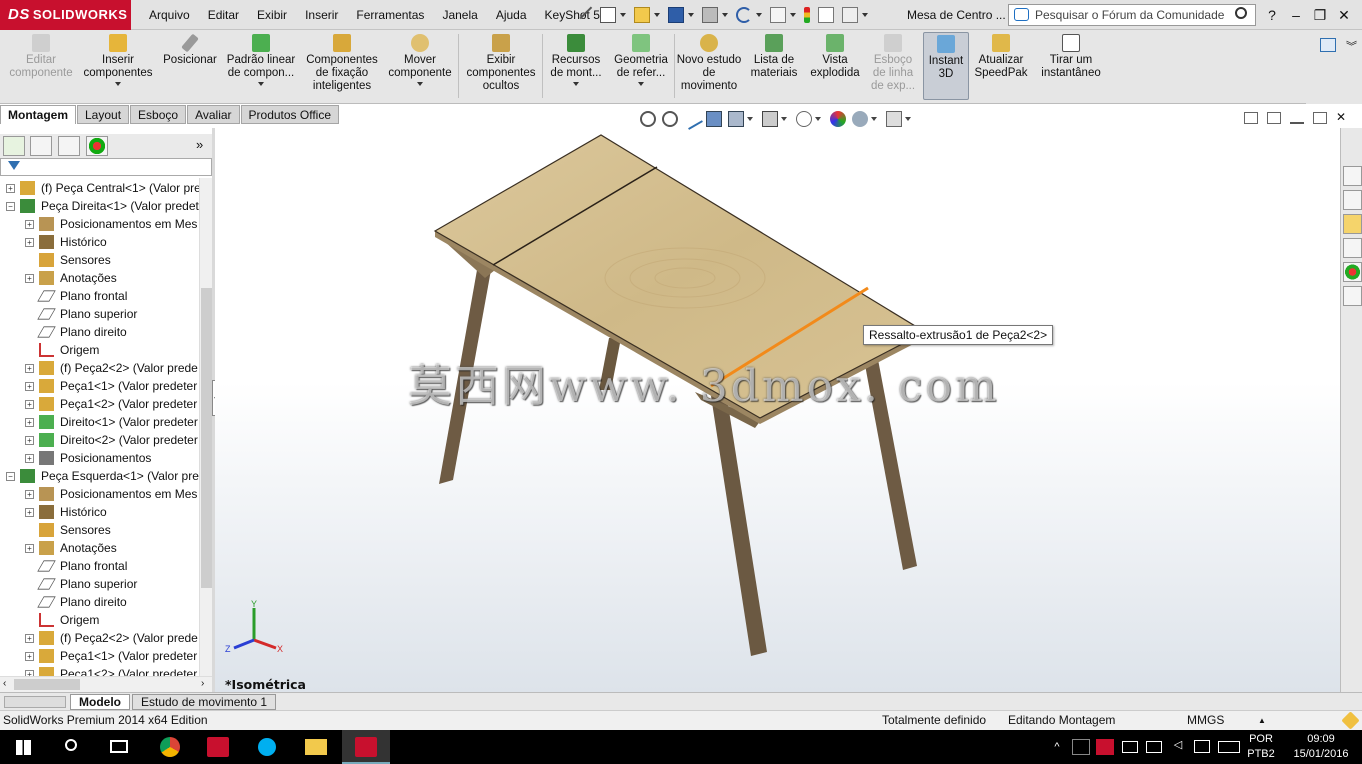  What do you see at coordinates (1205, 720) in the screenshot?
I see `status-units: MMGS` at bounding box center [1205, 720].